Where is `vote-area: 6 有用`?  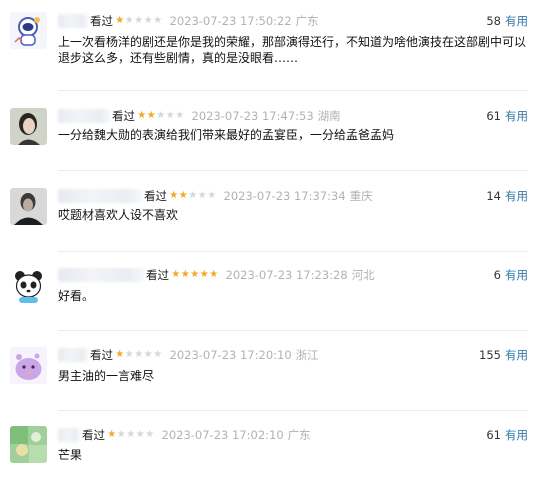 vote-area: 6 有用 is located at coordinates (511, 275).